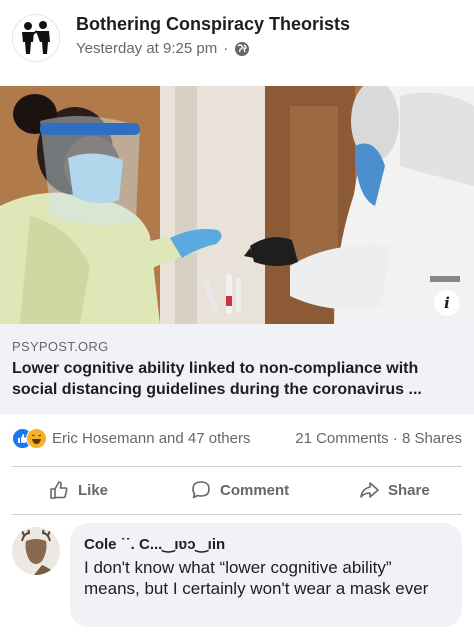 This screenshot has height=640, width=474. Describe the element at coordinates (255, 490) in the screenshot. I see `comment-label: Comment` at that location.